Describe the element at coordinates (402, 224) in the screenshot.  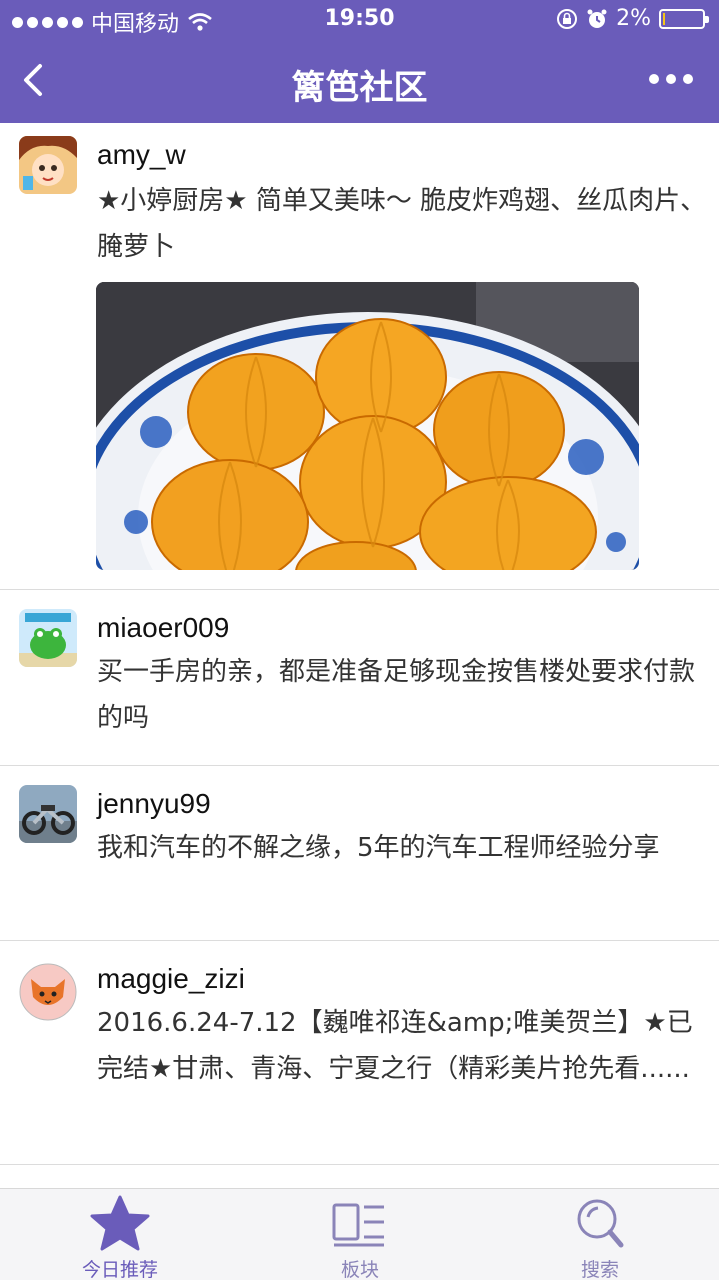
I see `post-title: ★小婷厨房★ 简单又美味～ 脆皮炸鸡翅、丝瓜肉片、腌萝卜` at that location.